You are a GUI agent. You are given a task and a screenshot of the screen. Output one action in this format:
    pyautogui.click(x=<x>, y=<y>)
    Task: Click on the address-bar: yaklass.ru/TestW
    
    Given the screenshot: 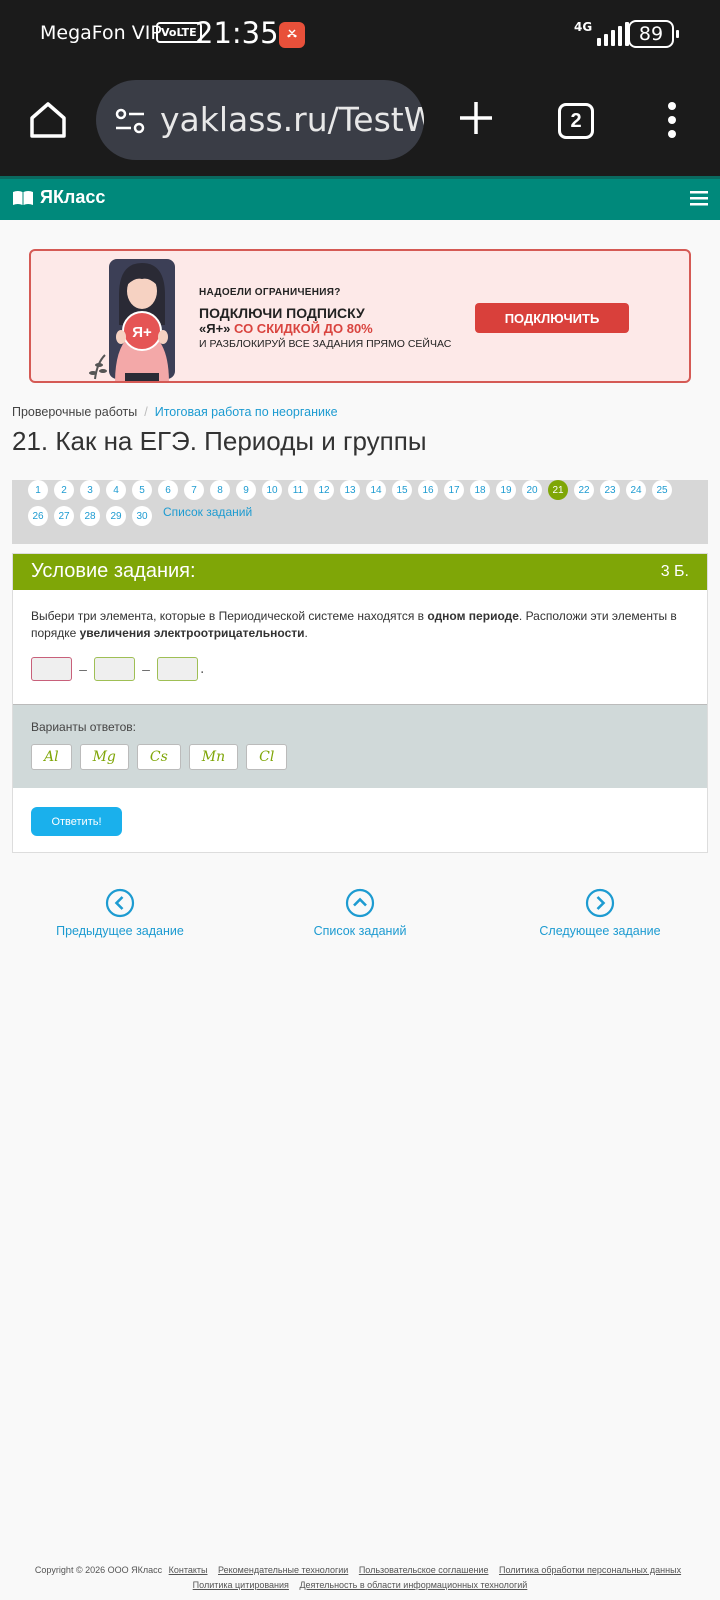 What is the action you would take?
    pyautogui.click(x=260, y=120)
    